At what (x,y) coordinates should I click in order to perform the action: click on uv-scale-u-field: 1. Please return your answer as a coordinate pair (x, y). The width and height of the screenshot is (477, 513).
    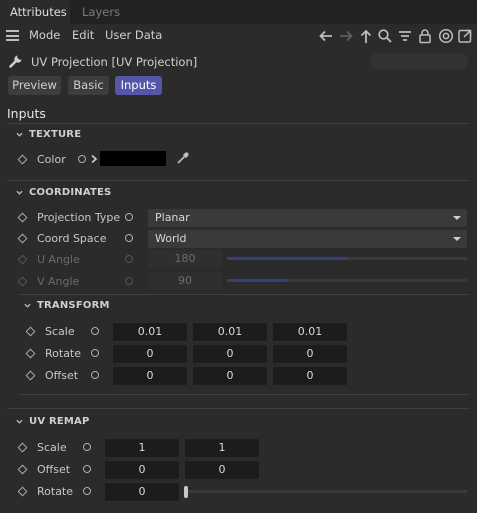
    Looking at the image, I should click on (142, 448).